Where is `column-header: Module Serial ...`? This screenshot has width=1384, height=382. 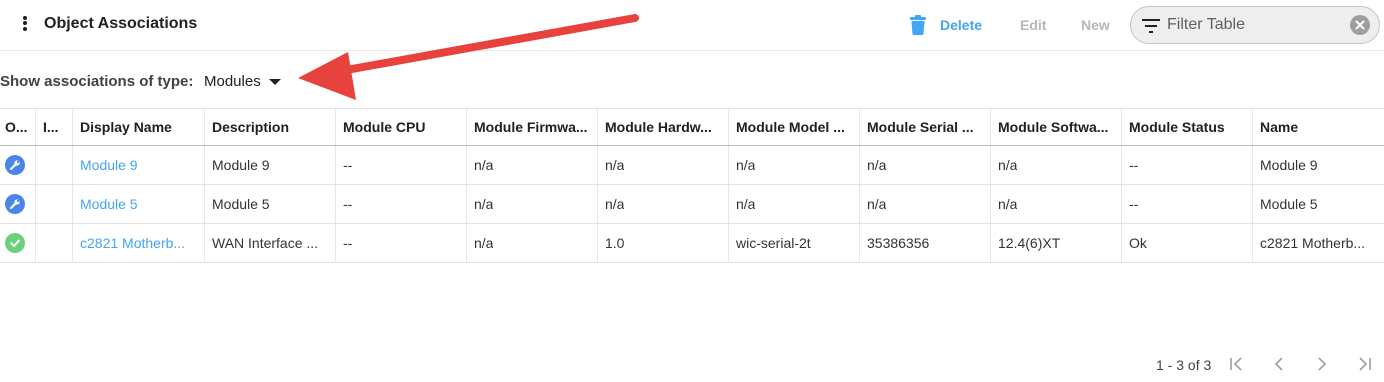 column-header: Module Serial ... is located at coordinates (925, 127).